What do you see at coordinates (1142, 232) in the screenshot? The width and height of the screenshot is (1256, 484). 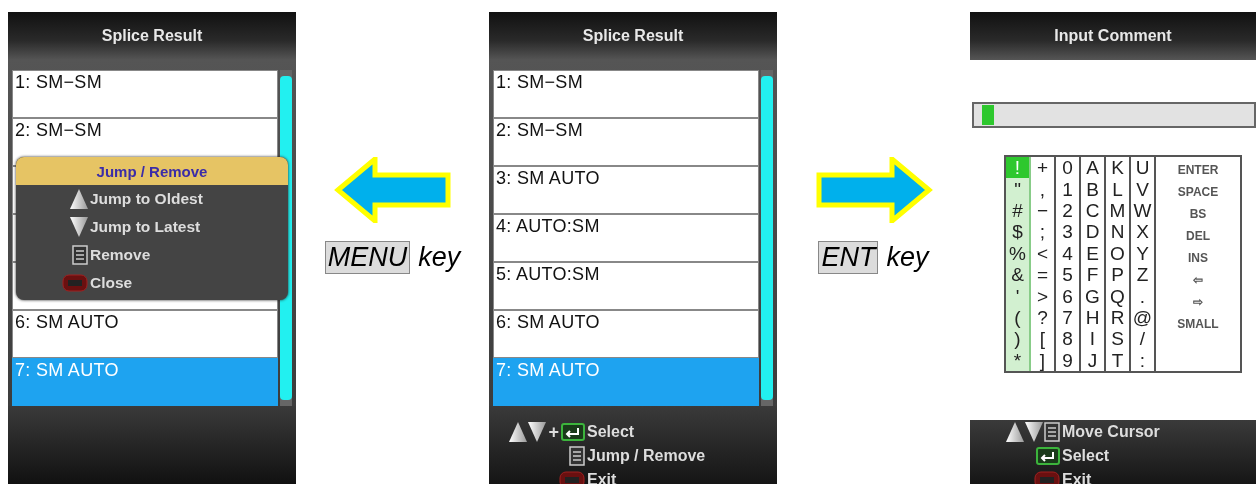 I see `key: X` at bounding box center [1142, 232].